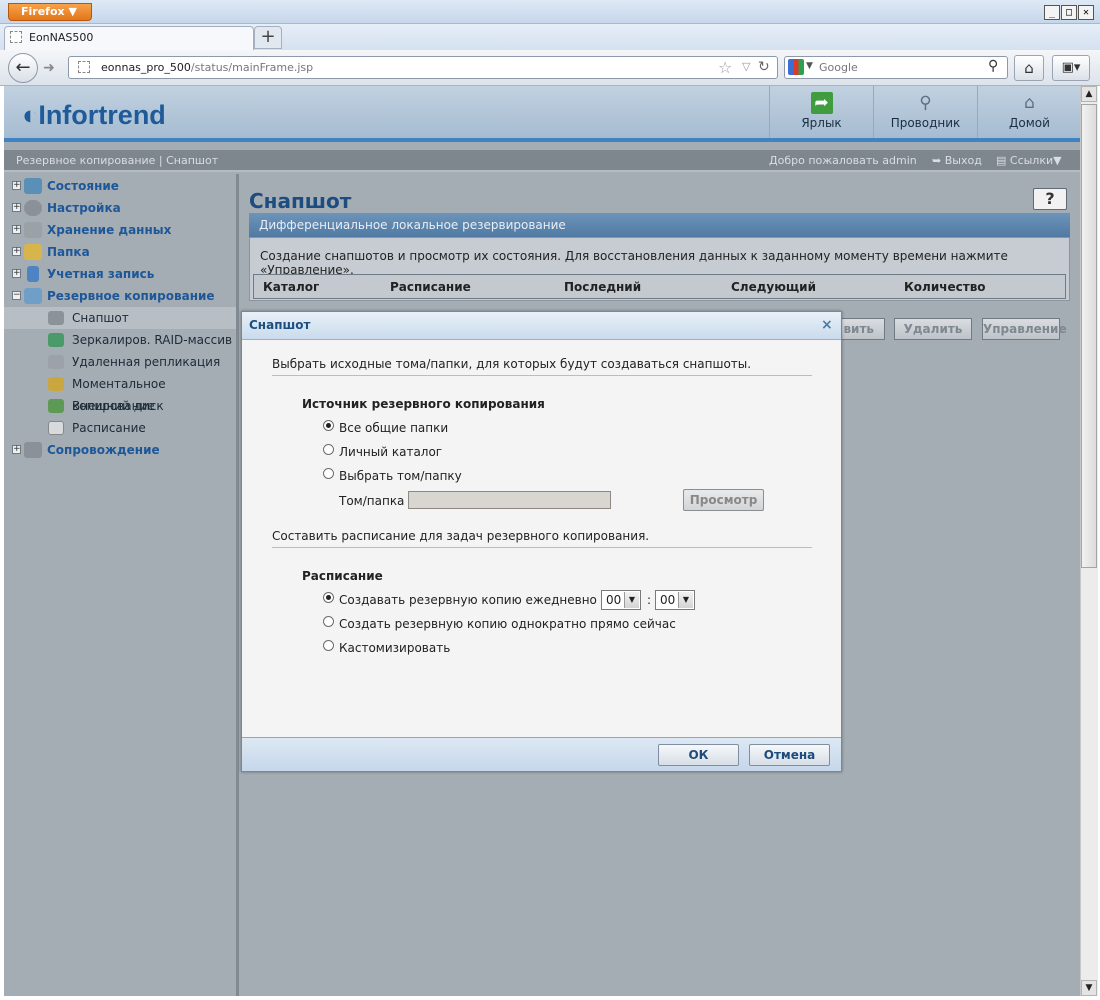 The image size is (1100, 1000). Describe the element at coordinates (789, 755) in the screenshot. I see `cancel-button: Отмена` at that location.